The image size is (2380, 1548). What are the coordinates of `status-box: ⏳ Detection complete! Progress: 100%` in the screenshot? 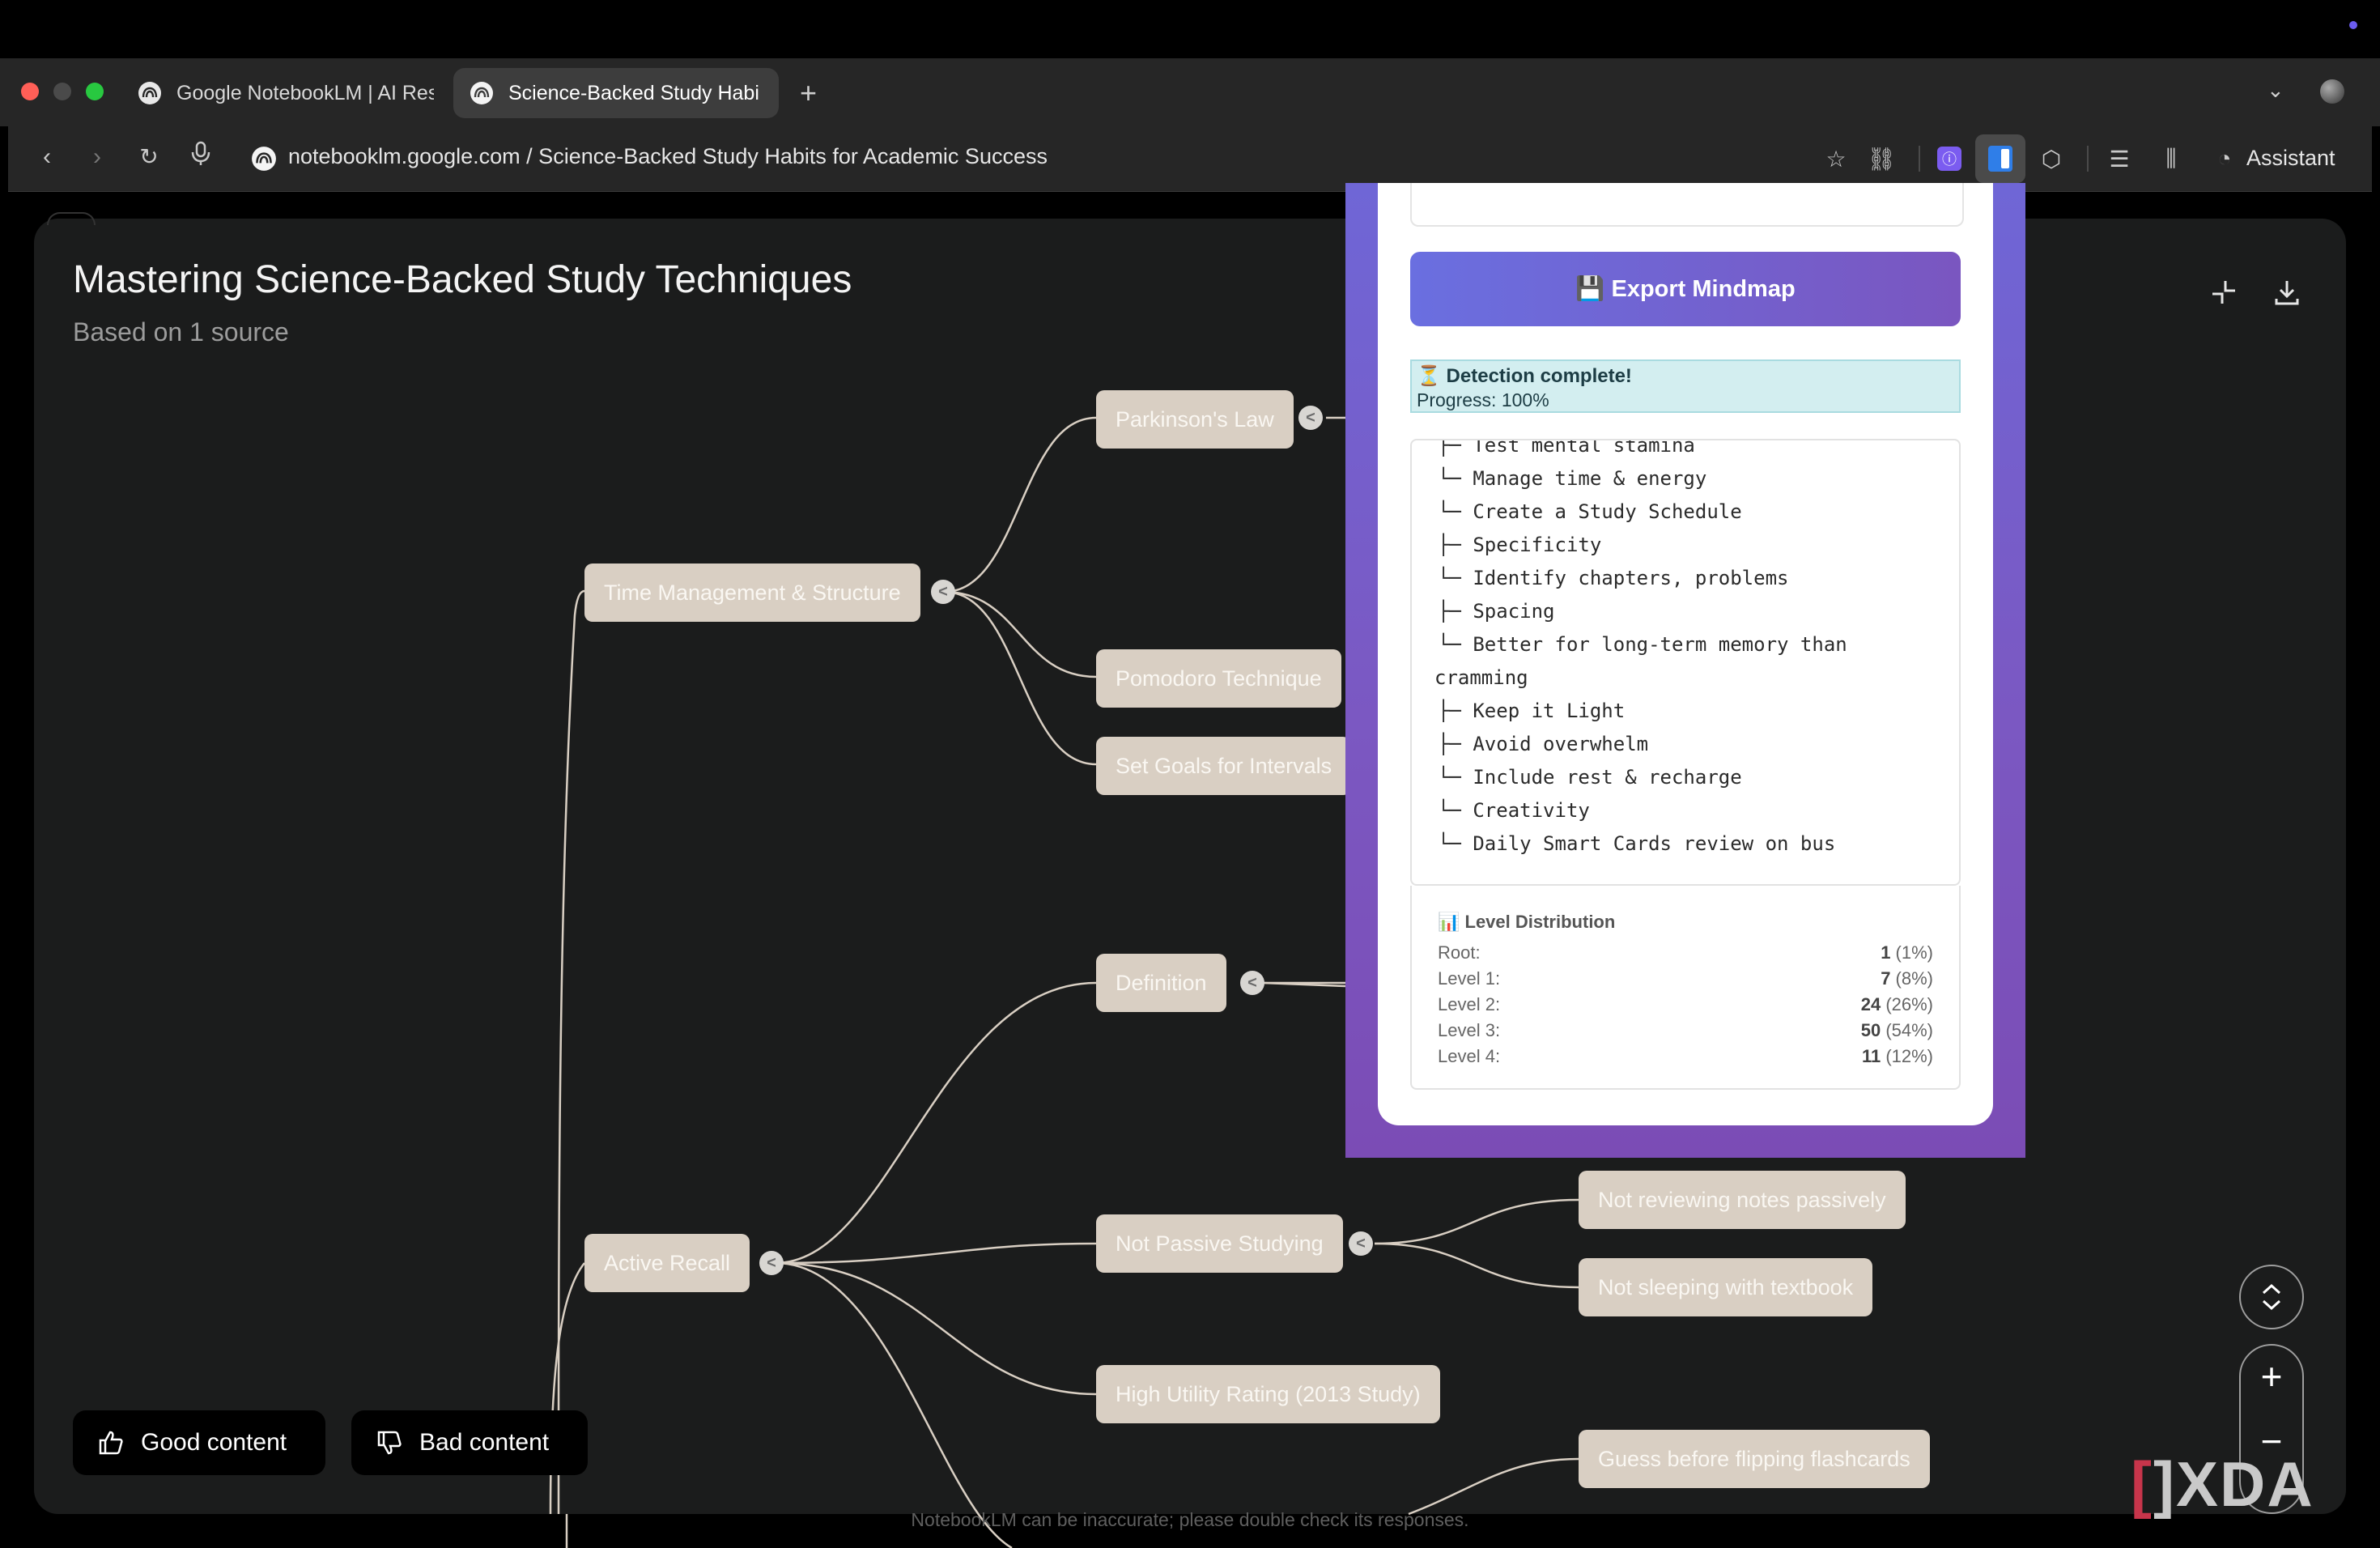 It's located at (1685, 386).